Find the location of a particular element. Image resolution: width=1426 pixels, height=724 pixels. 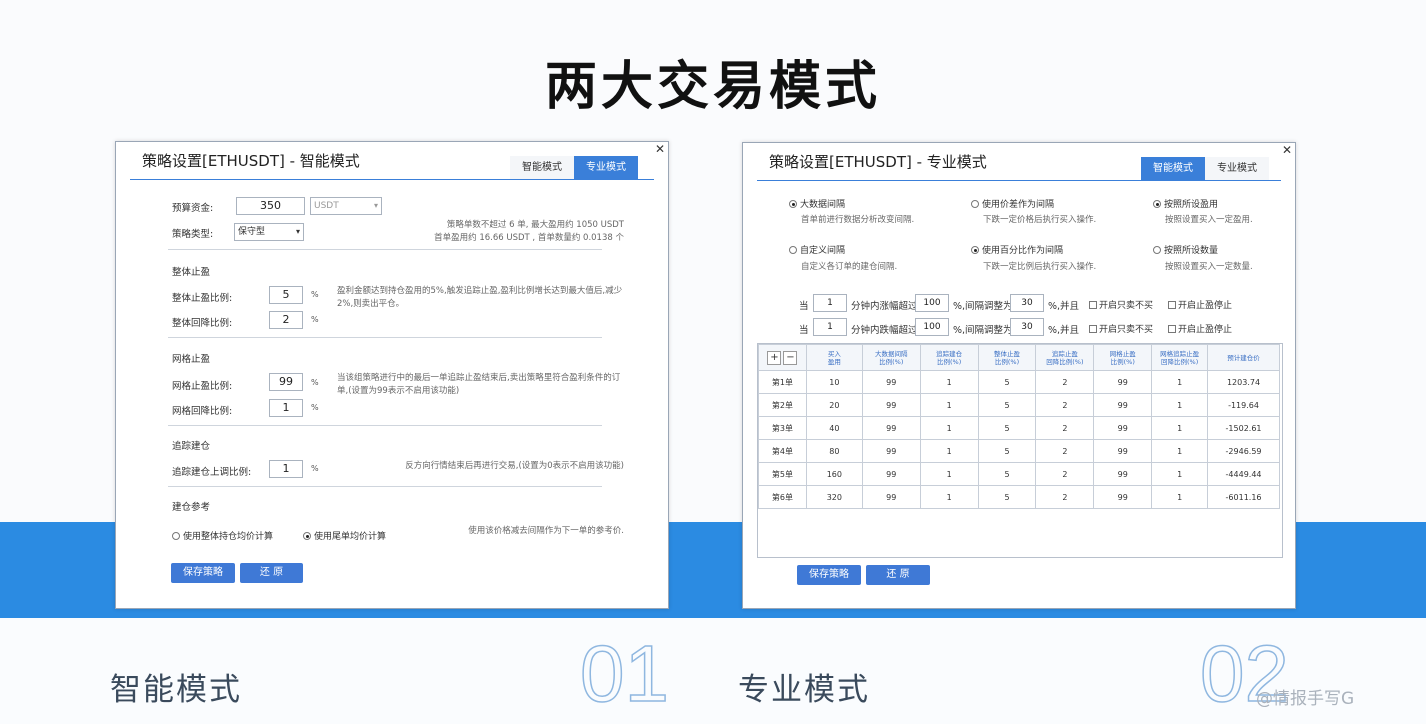

radio-set-quantity: 按照所设数量 is located at coordinates (1185, 249).